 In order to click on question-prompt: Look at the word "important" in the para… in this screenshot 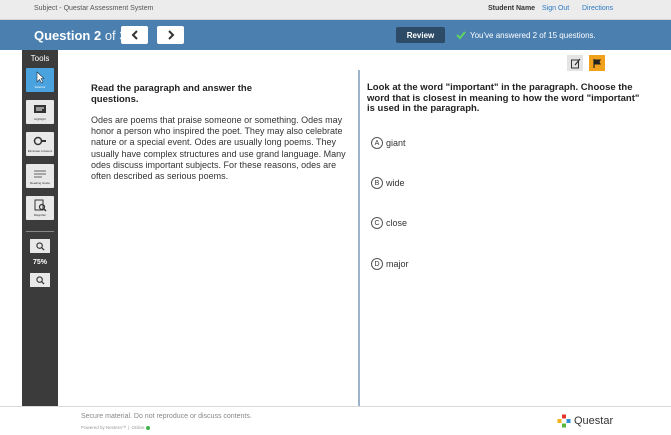, I will do `click(503, 98)`.